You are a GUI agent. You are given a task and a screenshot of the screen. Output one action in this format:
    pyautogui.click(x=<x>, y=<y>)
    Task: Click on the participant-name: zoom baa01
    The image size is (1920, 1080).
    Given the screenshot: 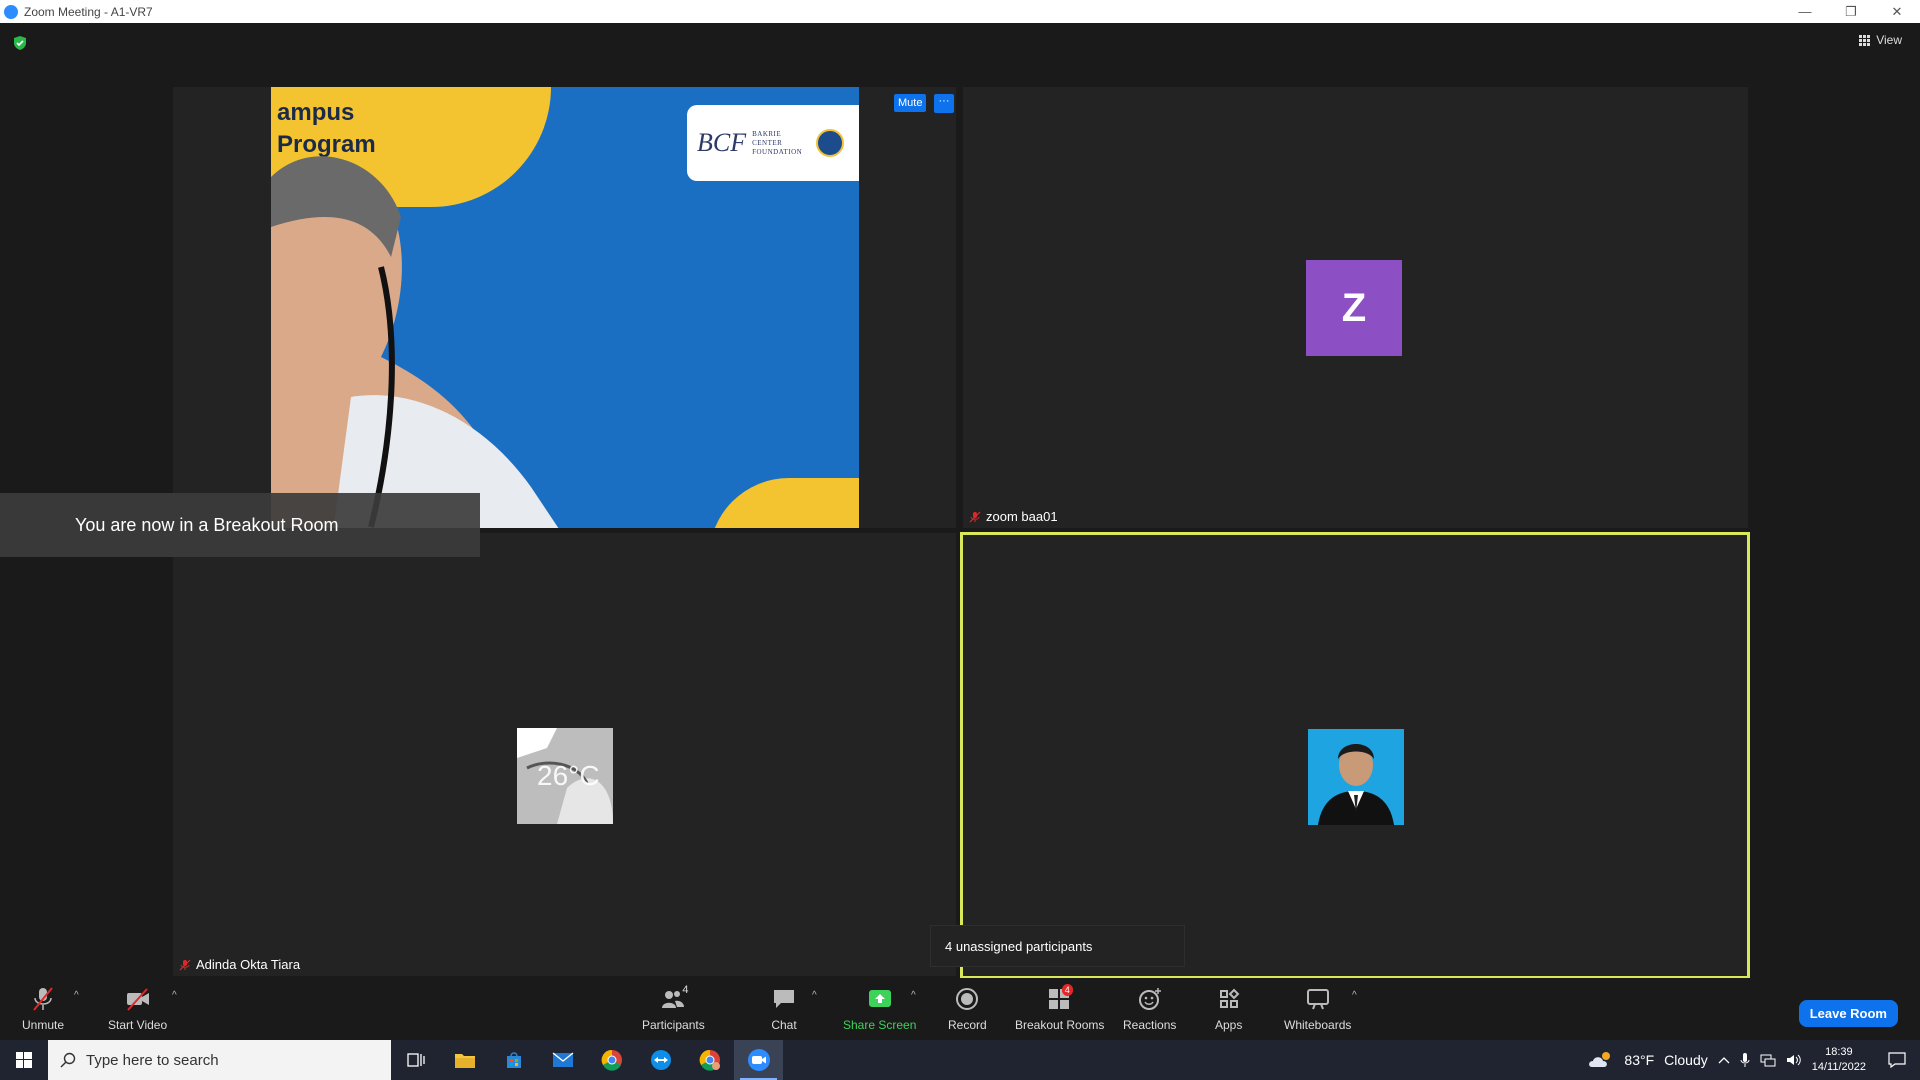 What is the action you would take?
    pyautogui.click(x=1022, y=516)
    